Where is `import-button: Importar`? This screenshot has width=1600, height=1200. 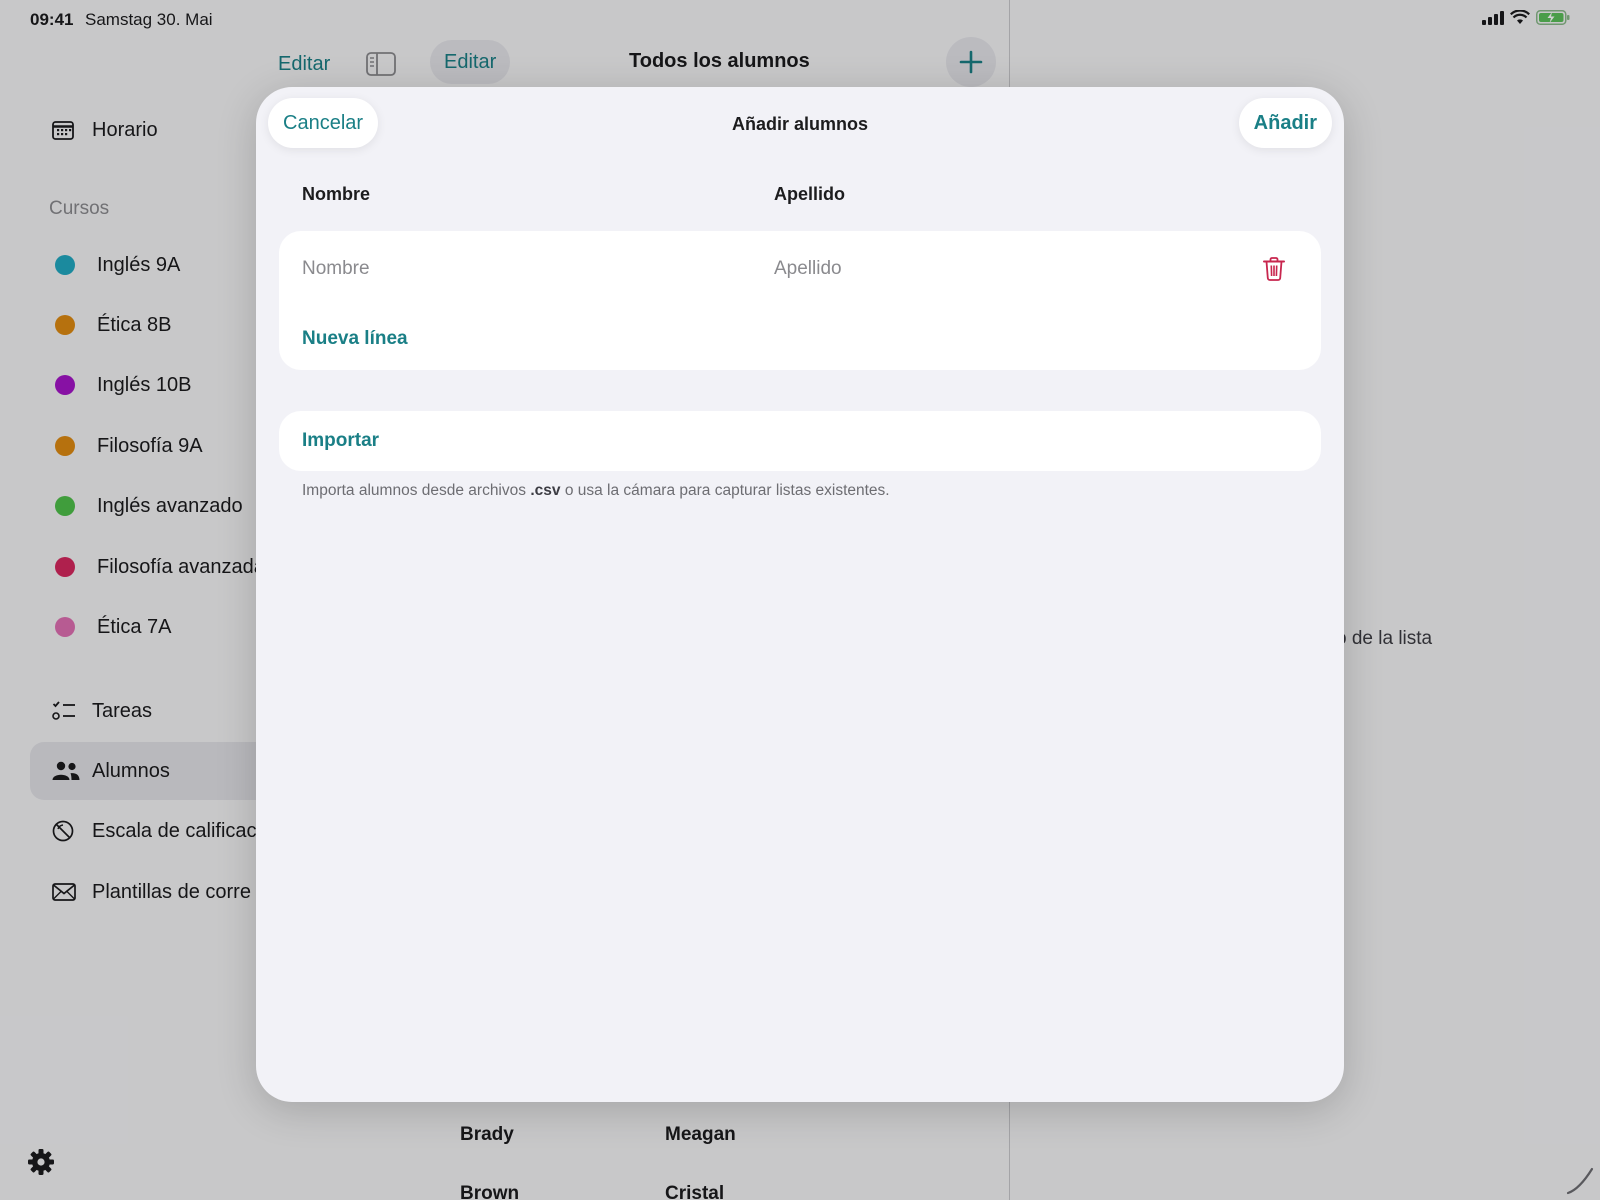
import-button: Importar is located at coordinates (340, 441).